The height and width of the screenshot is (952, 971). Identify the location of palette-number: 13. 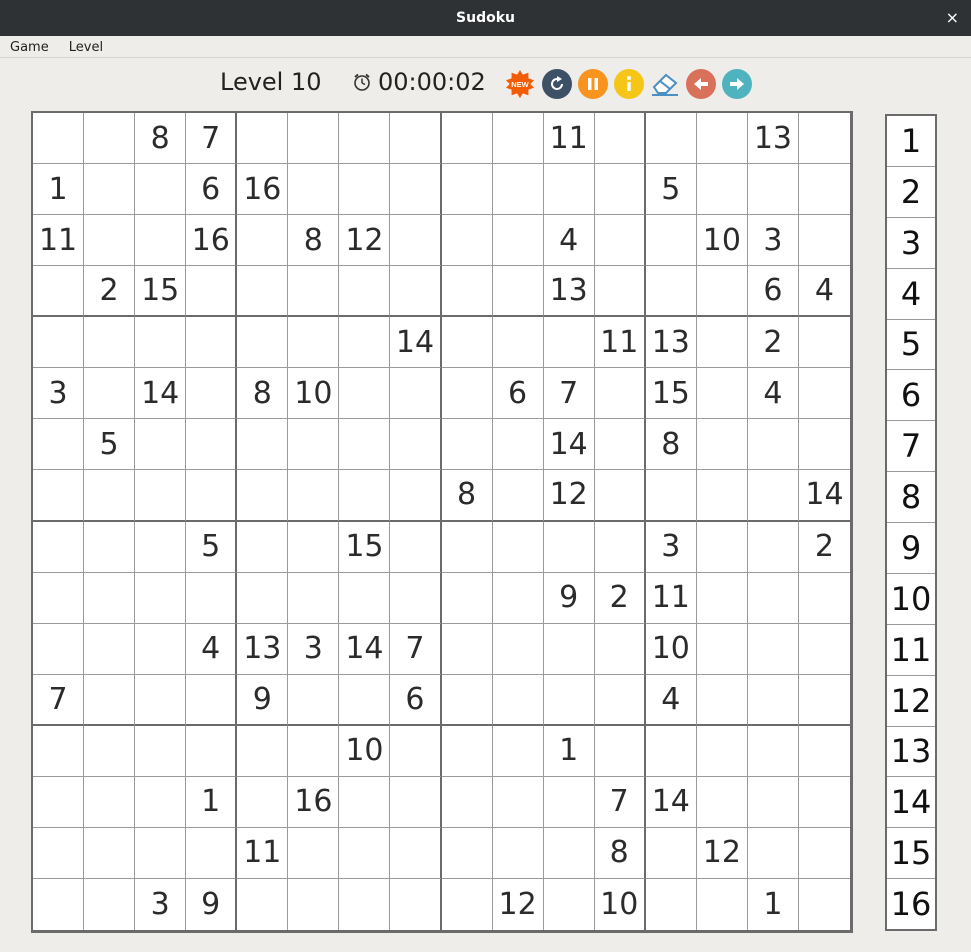
(911, 752).